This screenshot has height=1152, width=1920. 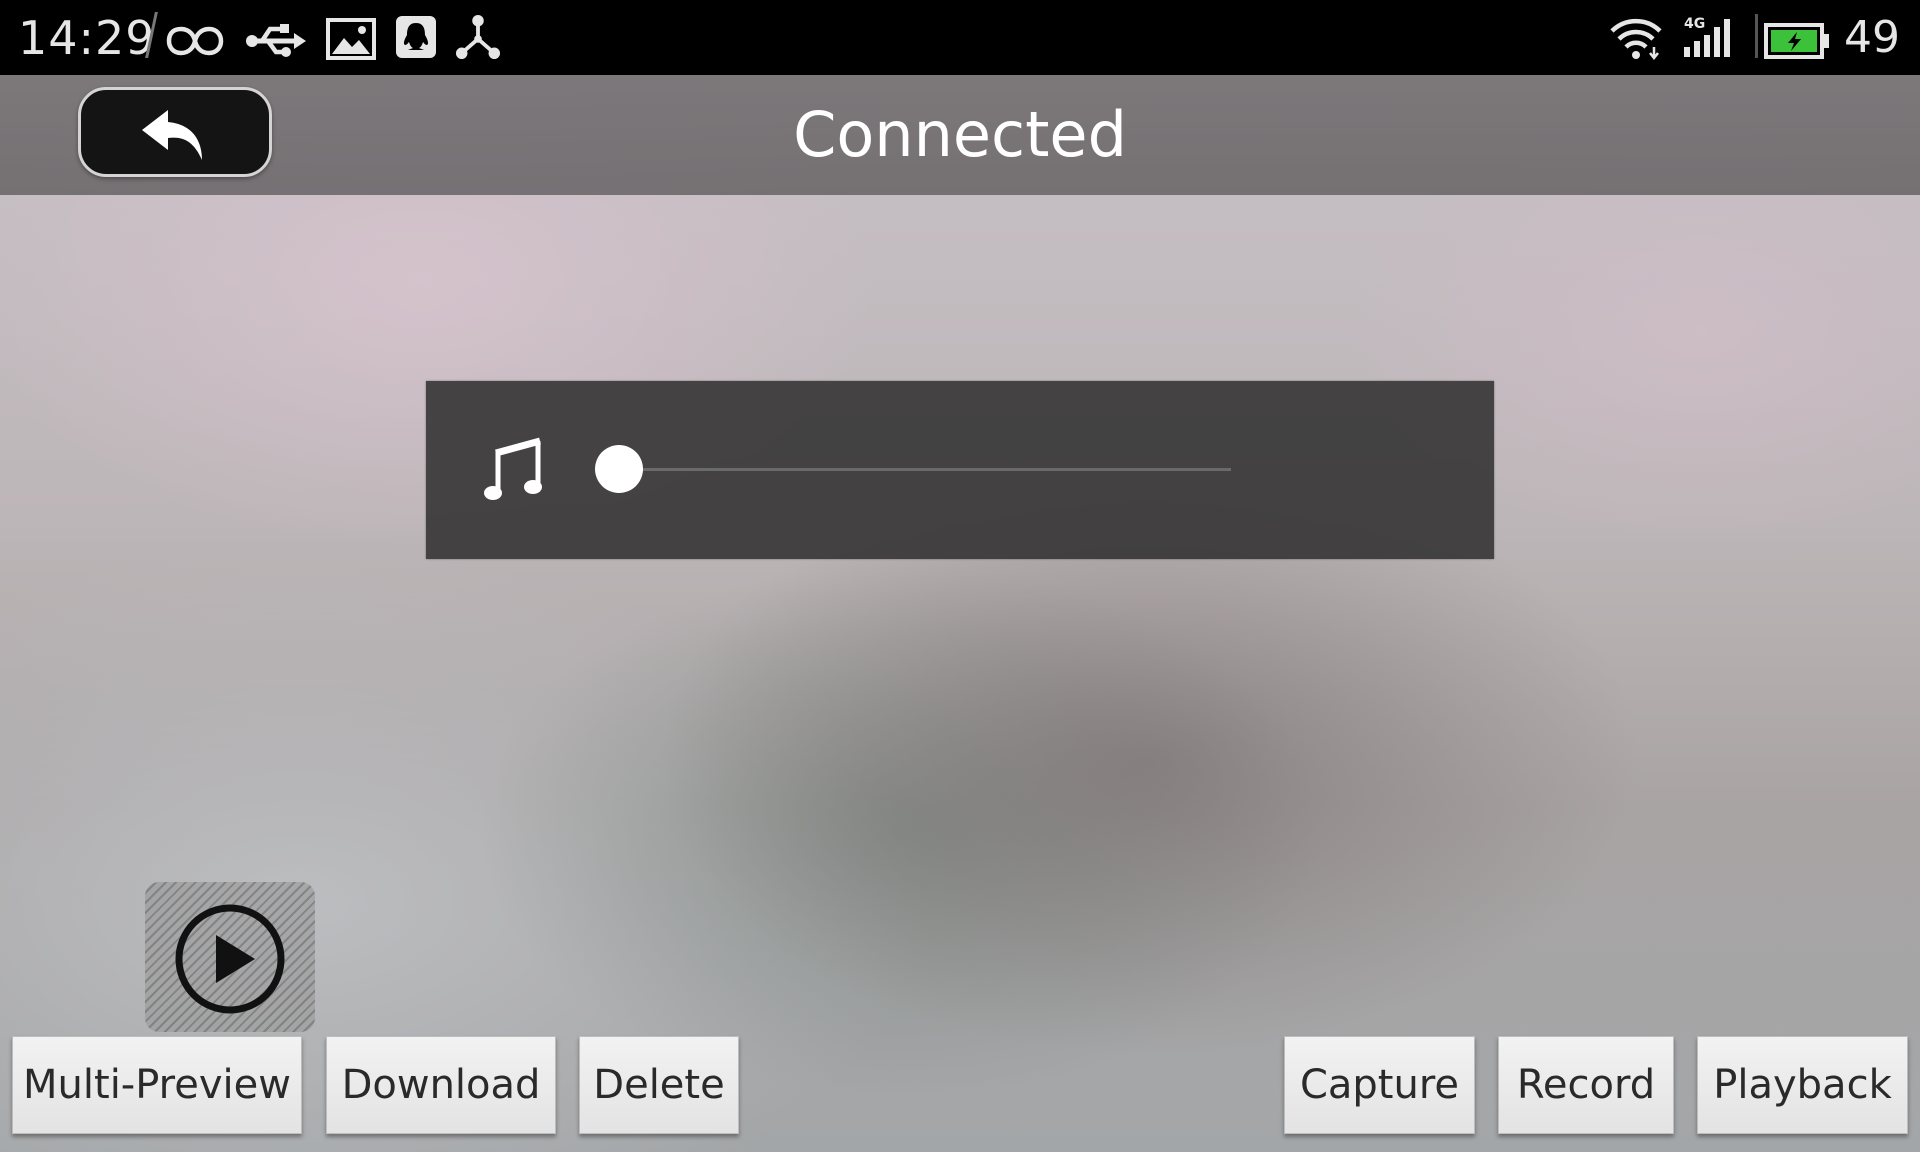 I want to click on status-time: 14:29, so click(x=87, y=38).